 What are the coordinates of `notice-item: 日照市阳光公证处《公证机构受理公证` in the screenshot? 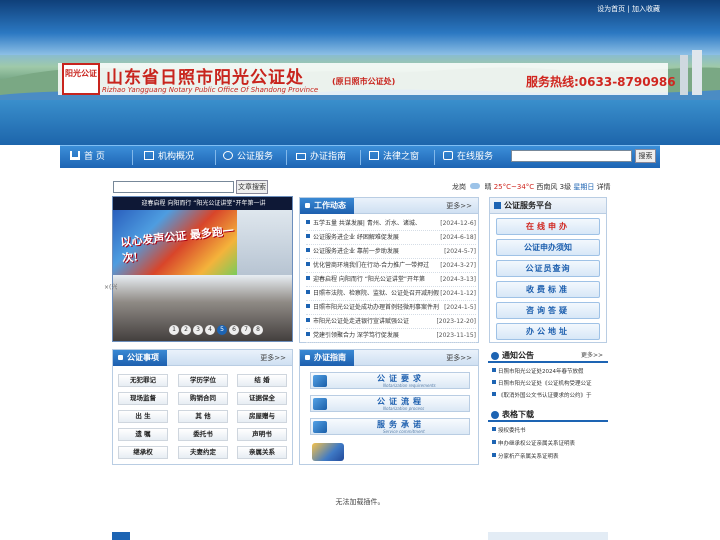 It's located at (549, 384).